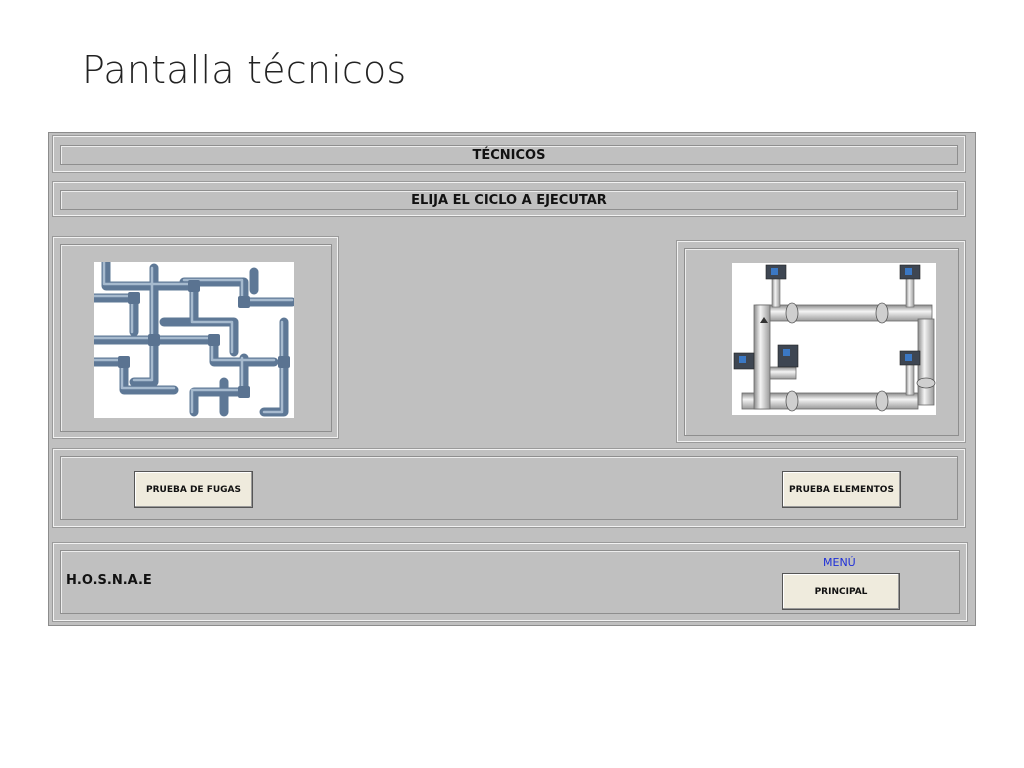 This screenshot has width=1024, height=768. I want to click on header-title: TÉCNICOS, so click(509, 155).